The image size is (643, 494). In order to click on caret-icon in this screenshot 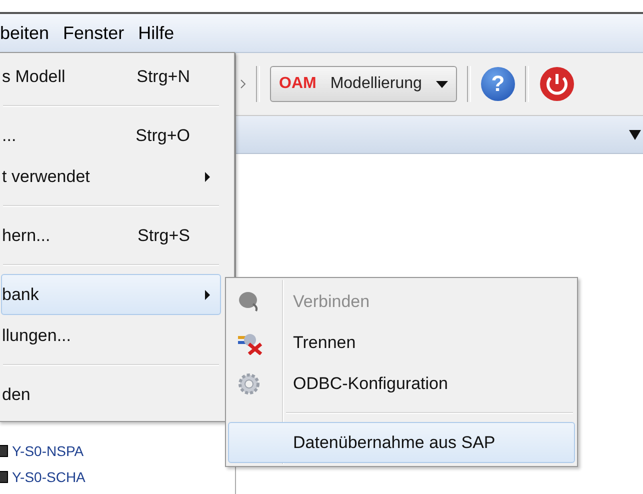, I will do `click(442, 84)`.